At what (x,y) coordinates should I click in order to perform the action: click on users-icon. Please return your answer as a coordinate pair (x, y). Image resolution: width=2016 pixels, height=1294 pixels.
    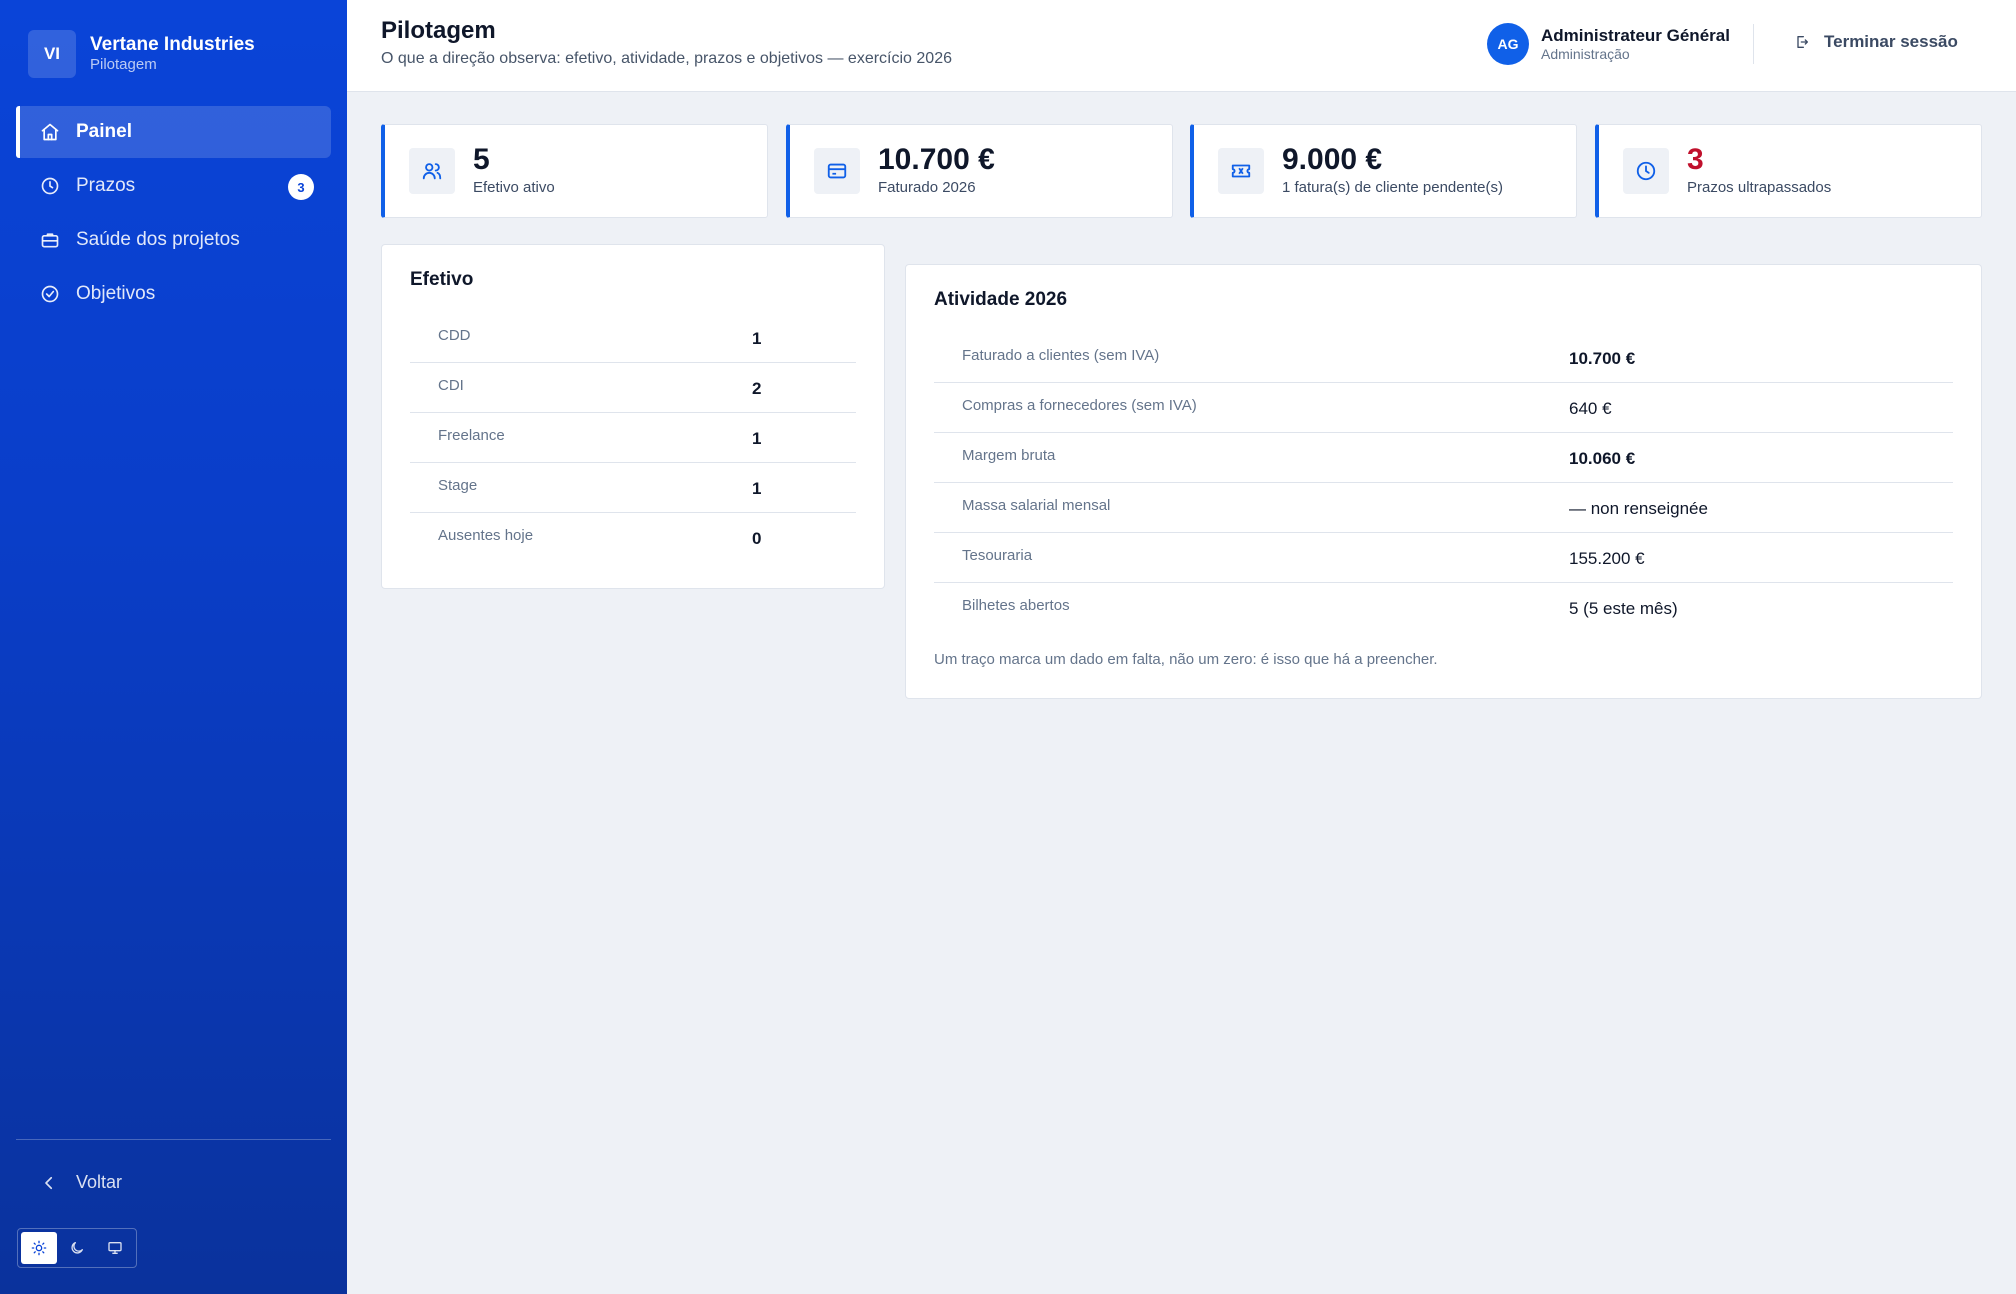
    Looking at the image, I should click on (432, 171).